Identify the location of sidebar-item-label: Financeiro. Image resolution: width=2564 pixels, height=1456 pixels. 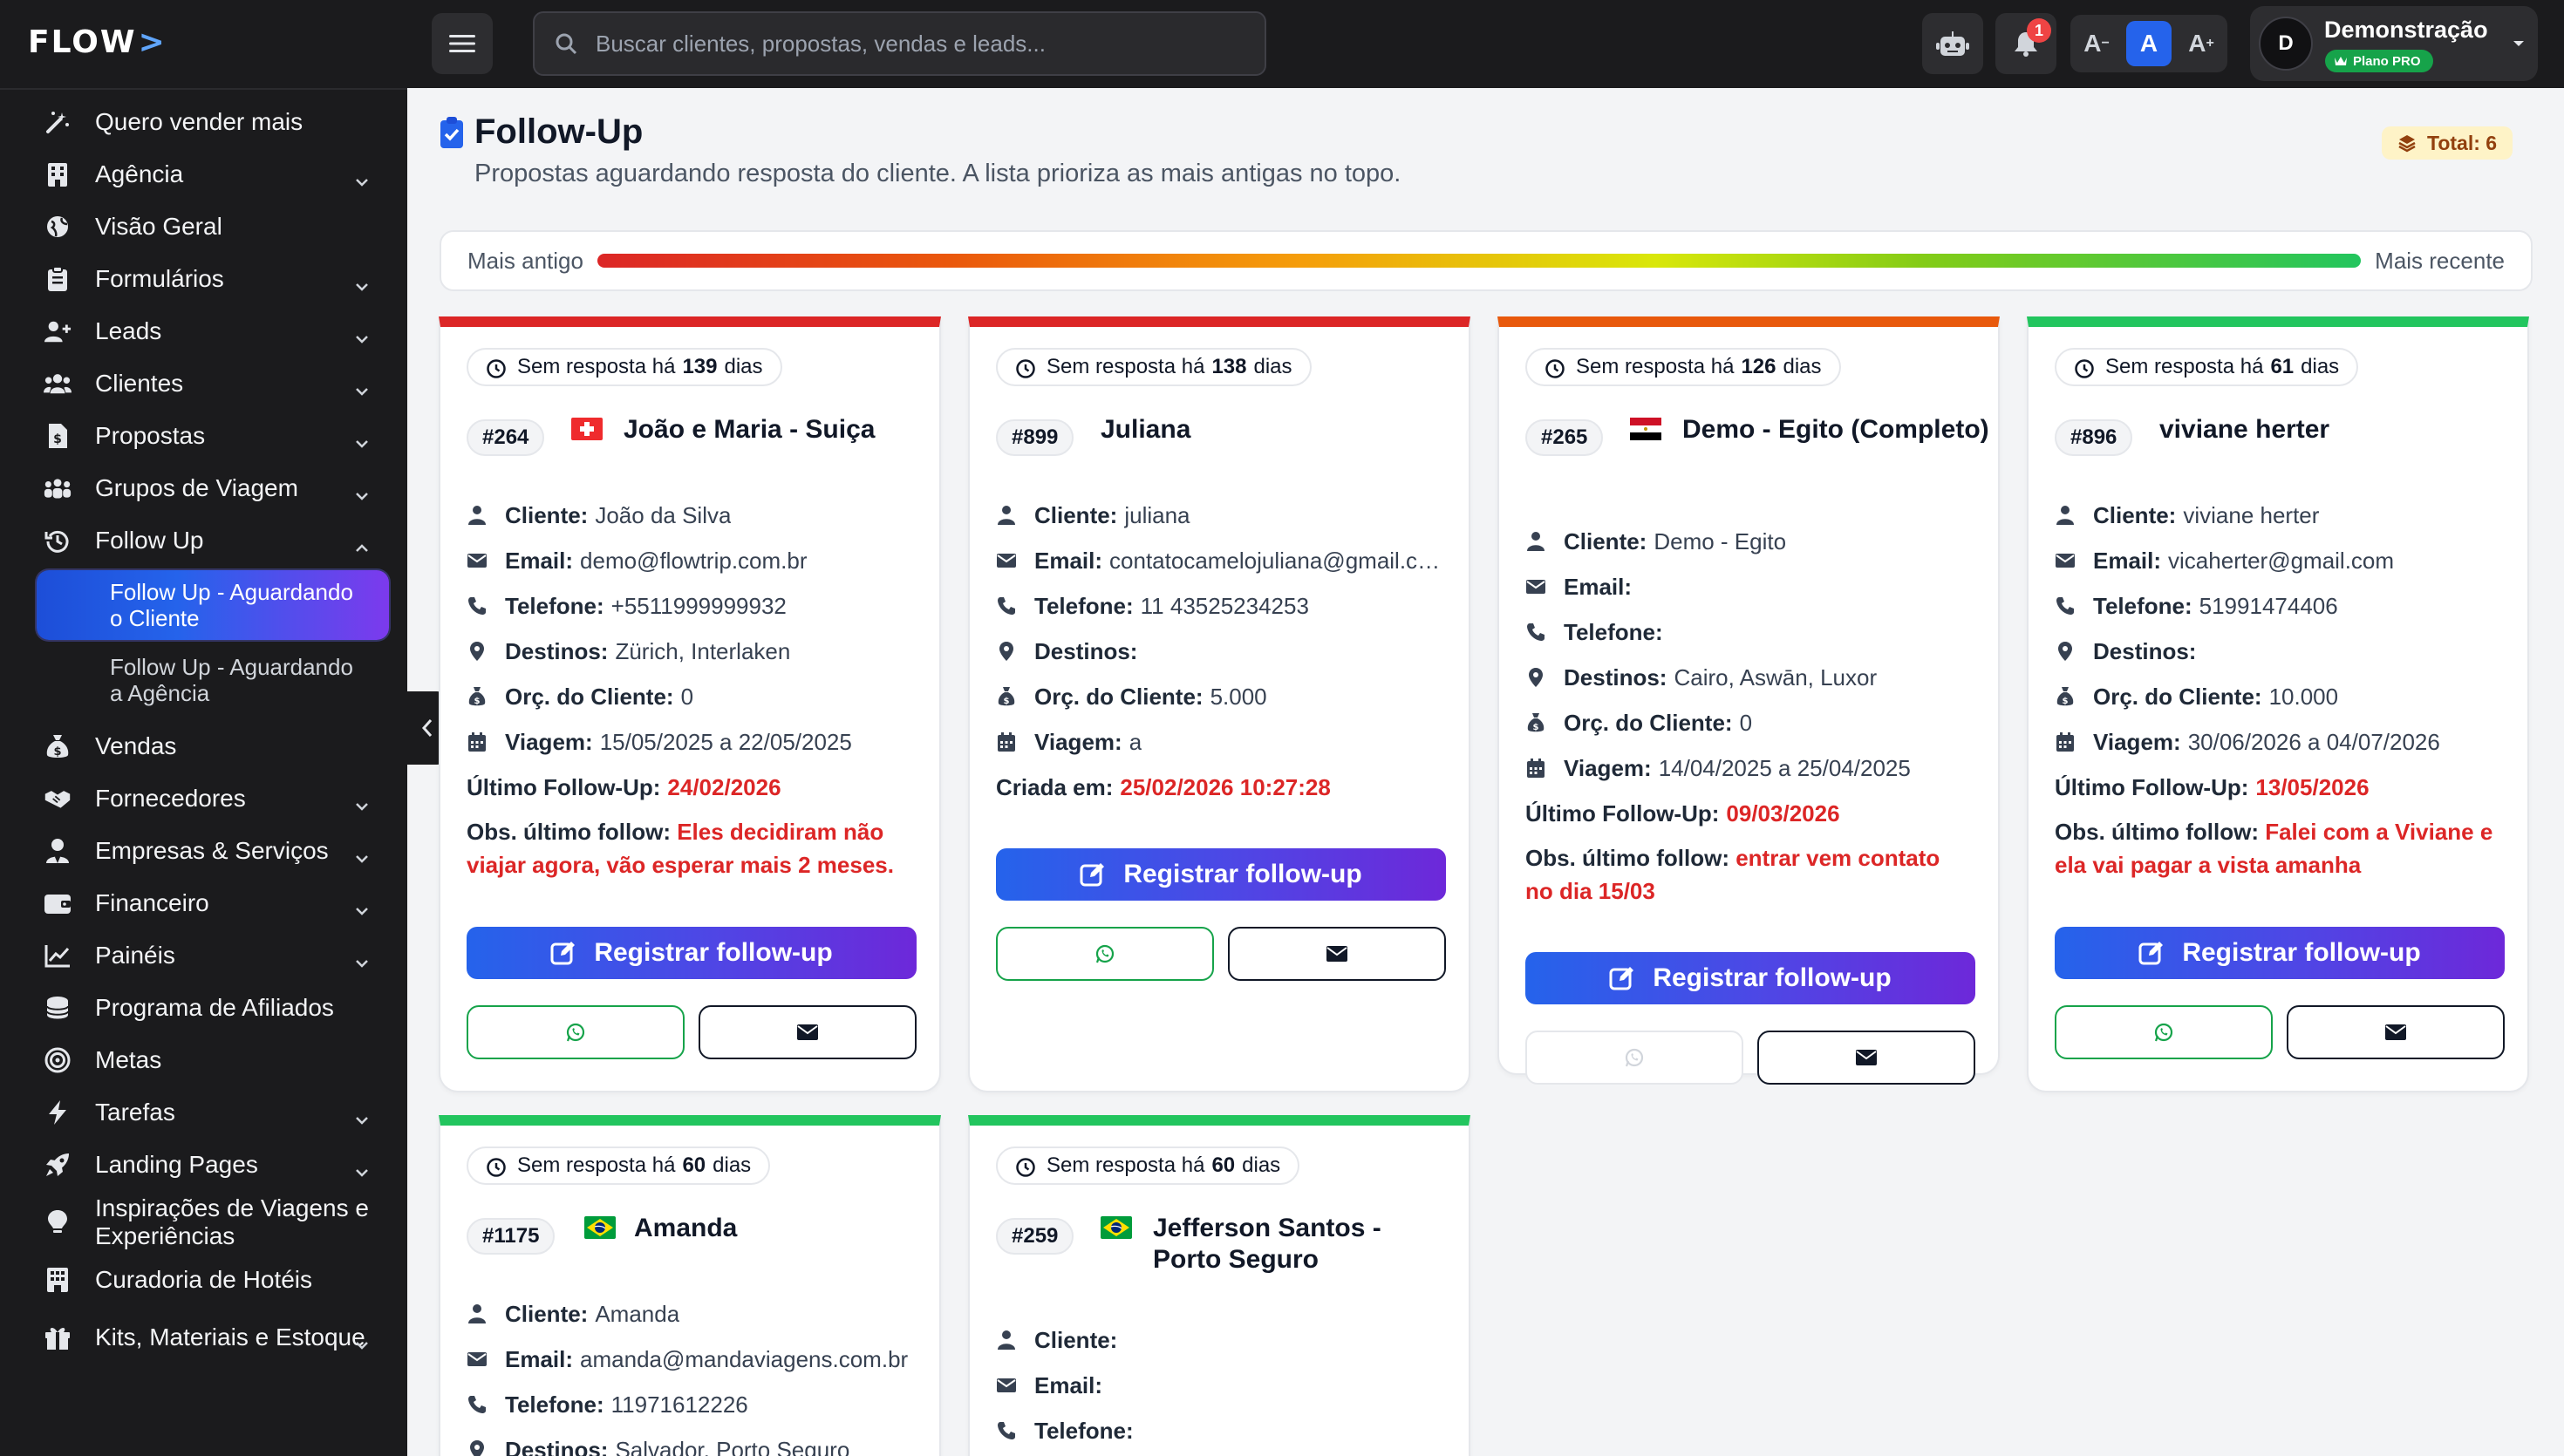
(152, 902).